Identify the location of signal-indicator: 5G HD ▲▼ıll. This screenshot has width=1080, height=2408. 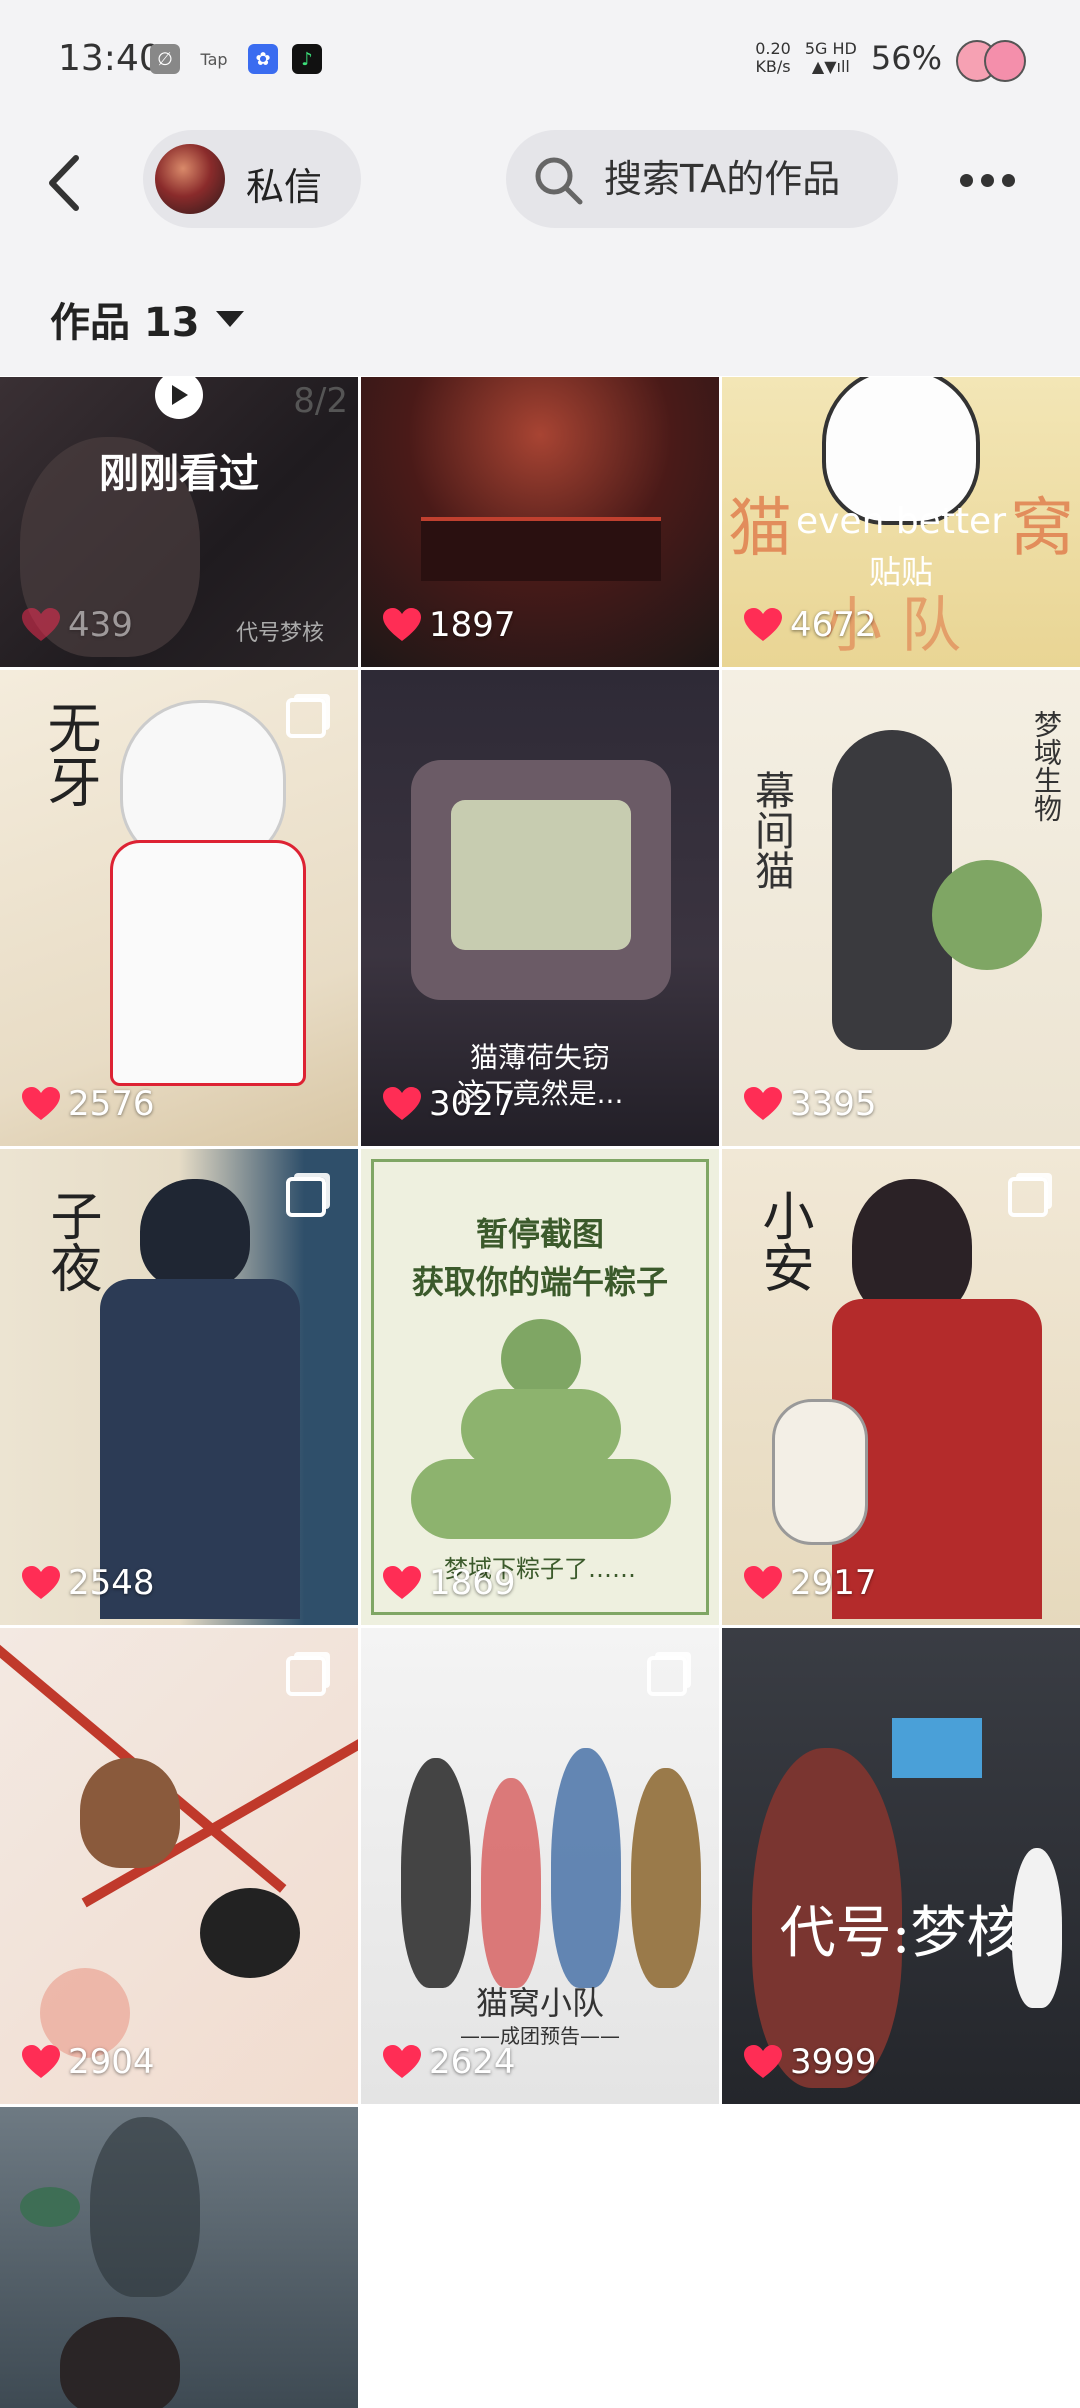
(830, 57).